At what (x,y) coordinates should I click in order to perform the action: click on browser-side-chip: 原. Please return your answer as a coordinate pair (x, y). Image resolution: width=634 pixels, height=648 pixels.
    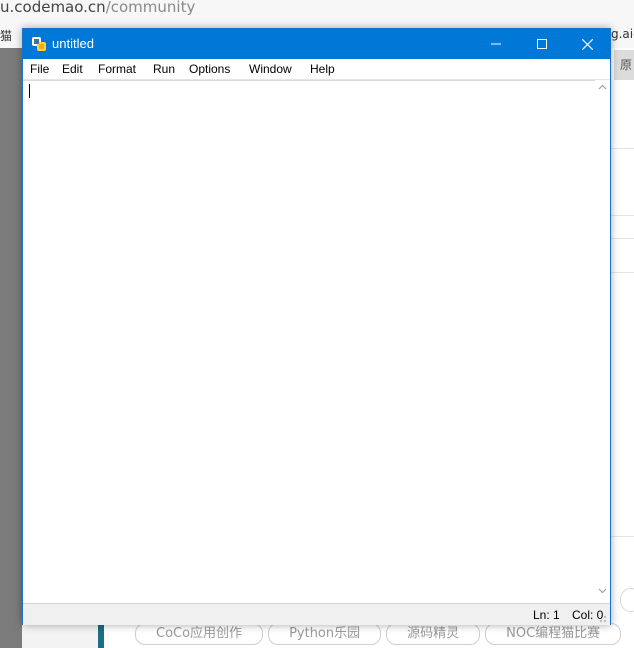
    Looking at the image, I should click on (624, 65).